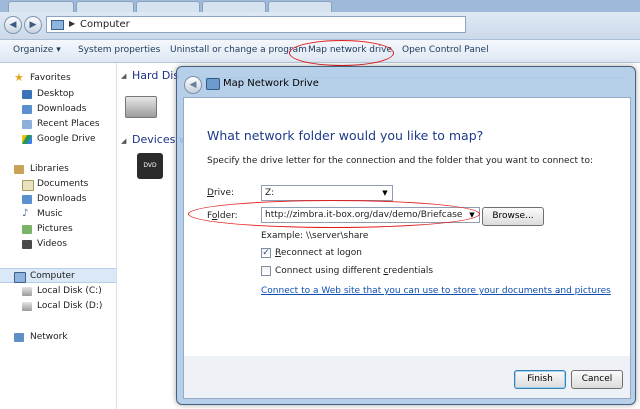 The height and width of the screenshot is (409, 640). I want to click on dialog-back-button: ◀, so click(193, 85).